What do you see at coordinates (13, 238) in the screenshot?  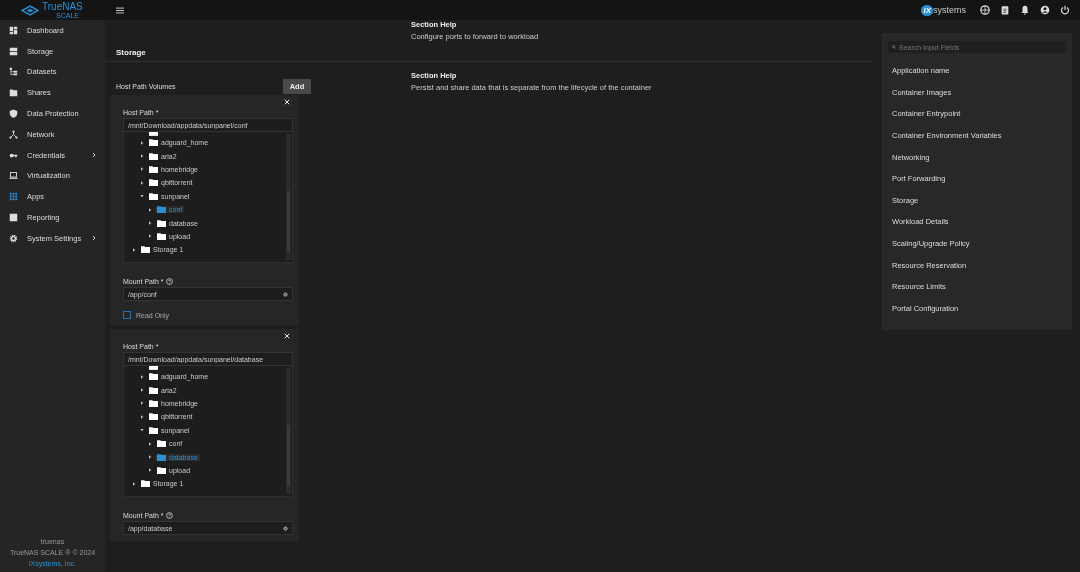 I see `settings-icon` at bounding box center [13, 238].